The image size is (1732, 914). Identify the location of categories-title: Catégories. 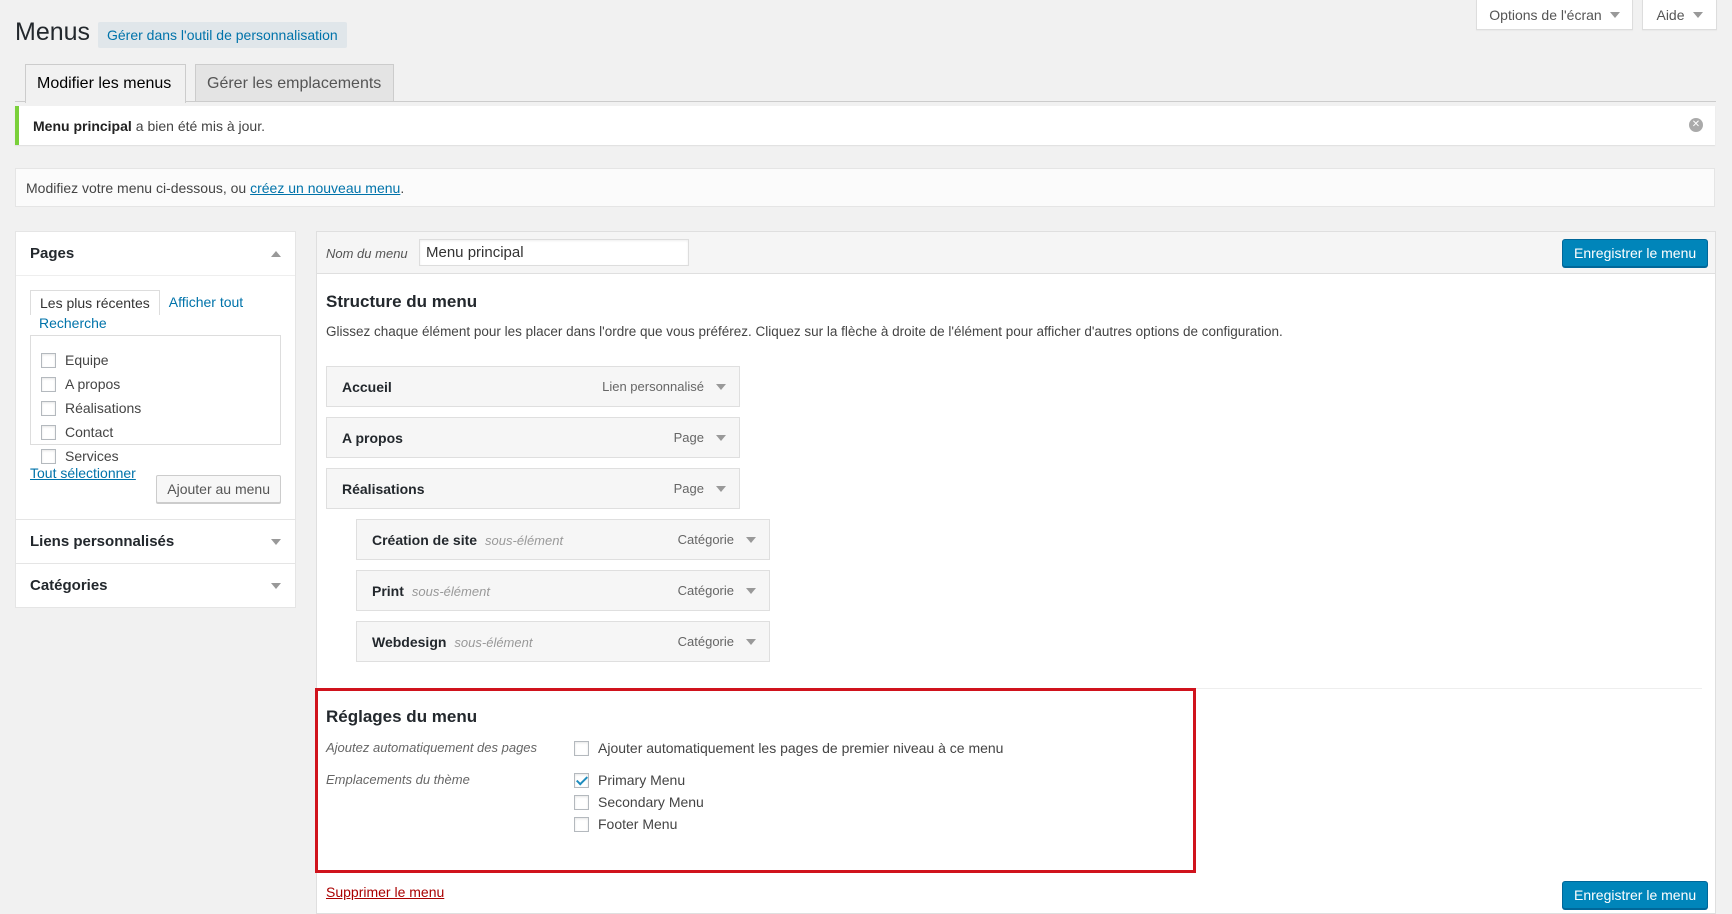
(69, 585).